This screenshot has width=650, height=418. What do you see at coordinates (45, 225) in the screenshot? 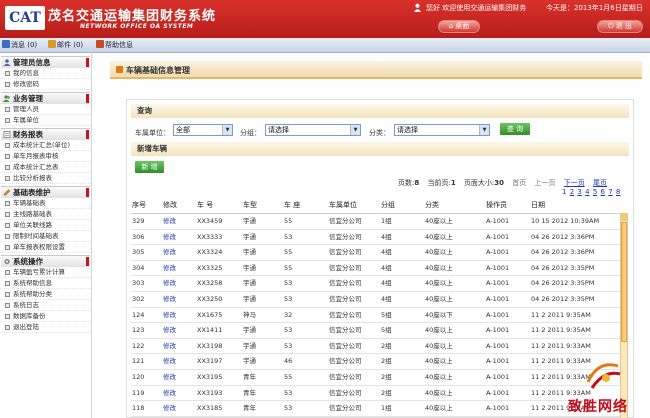
I see `sidebar-item-unit-routes: 单位关联线路` at bounding box center [45, 225].